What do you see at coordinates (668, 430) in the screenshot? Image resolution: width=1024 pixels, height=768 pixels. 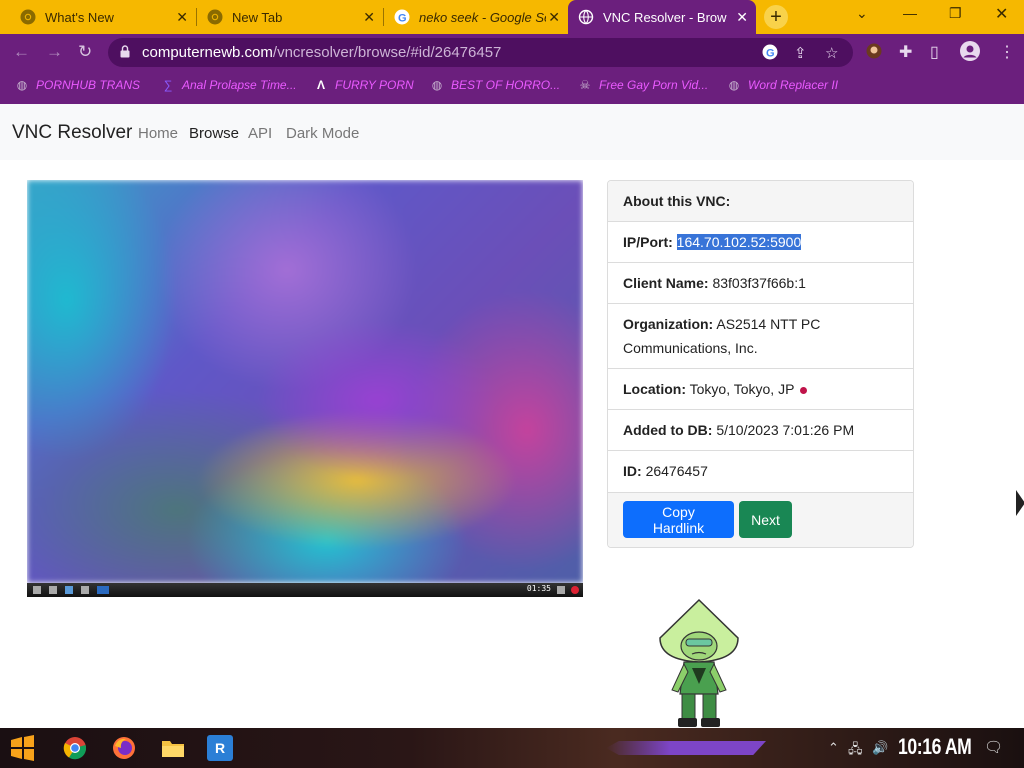 I see `row-label: Added to DB:` at bounding box center [668, 430].